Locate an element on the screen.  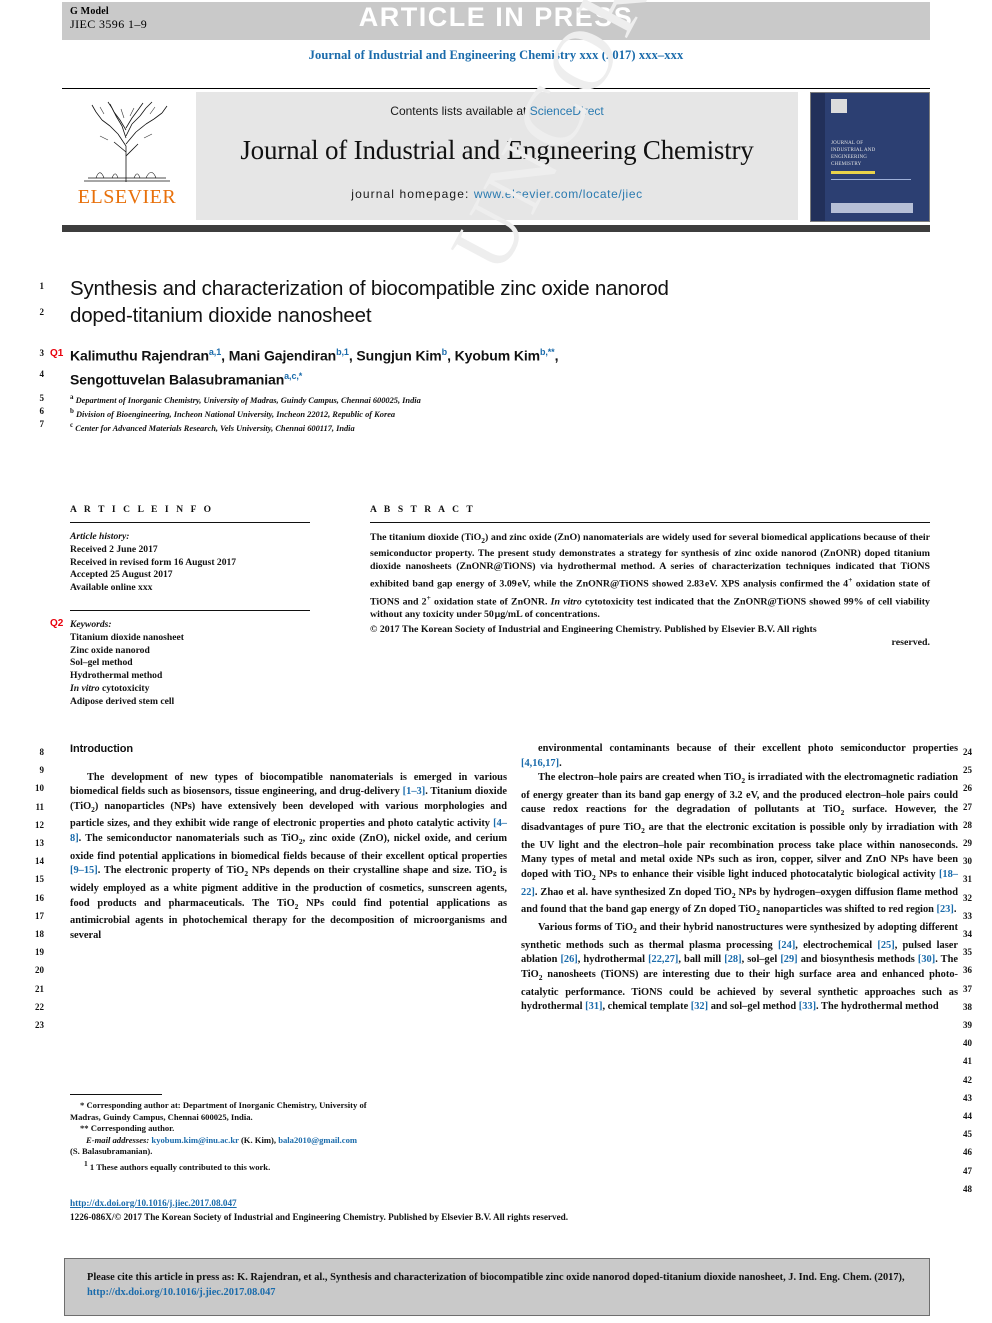
elsevier-logo: ELSEVIER is located at coordinates (126, 156).